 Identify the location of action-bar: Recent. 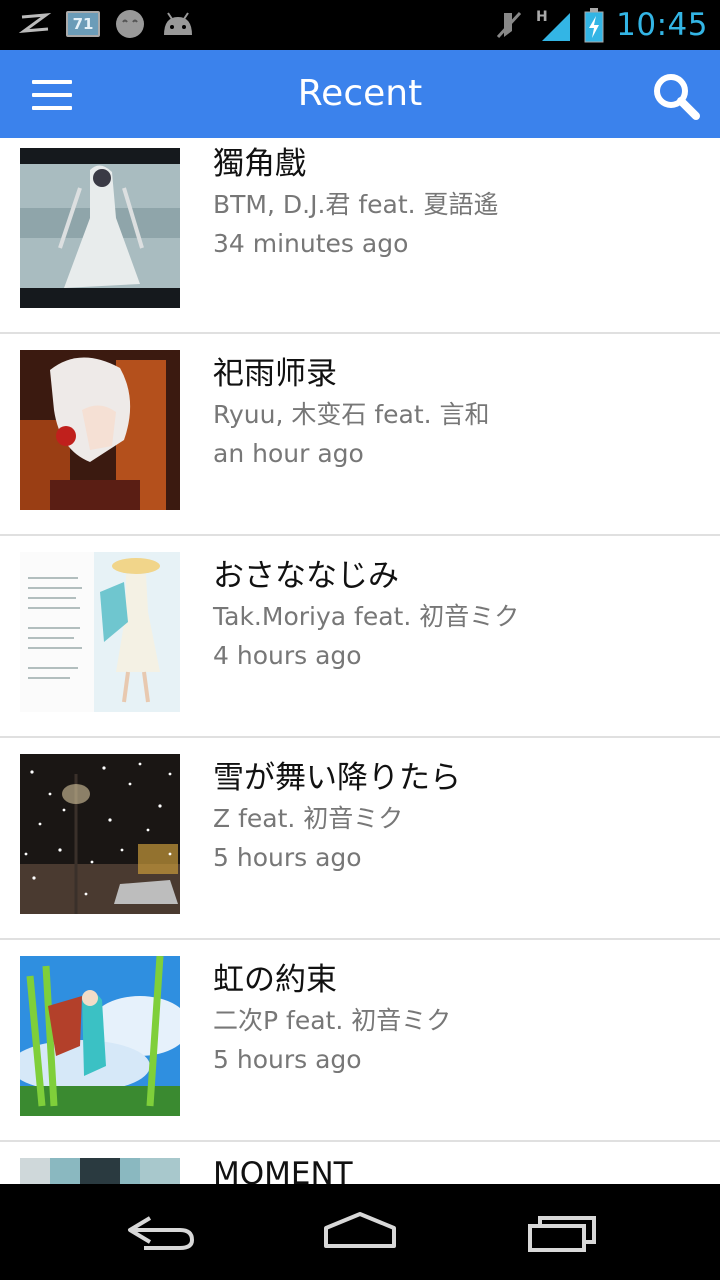
(360, 94).